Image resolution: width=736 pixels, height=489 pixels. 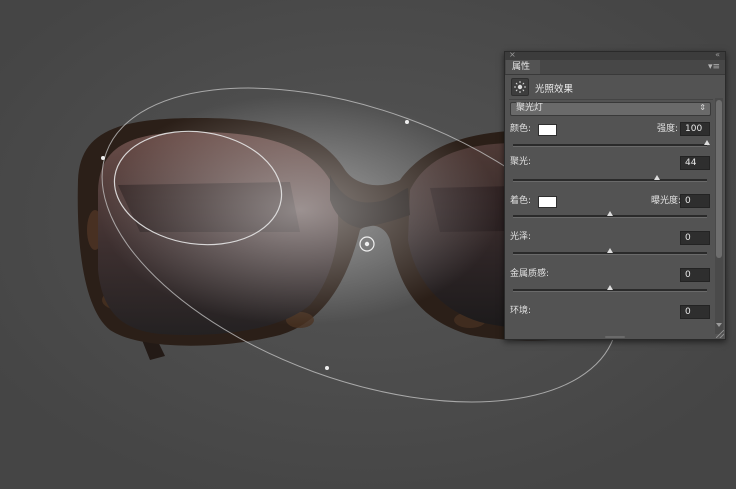 What do you see at coordinates (521, 201) in the screenshot?
I see `colorize-label: 着色:` at bounding box center [521, 201].